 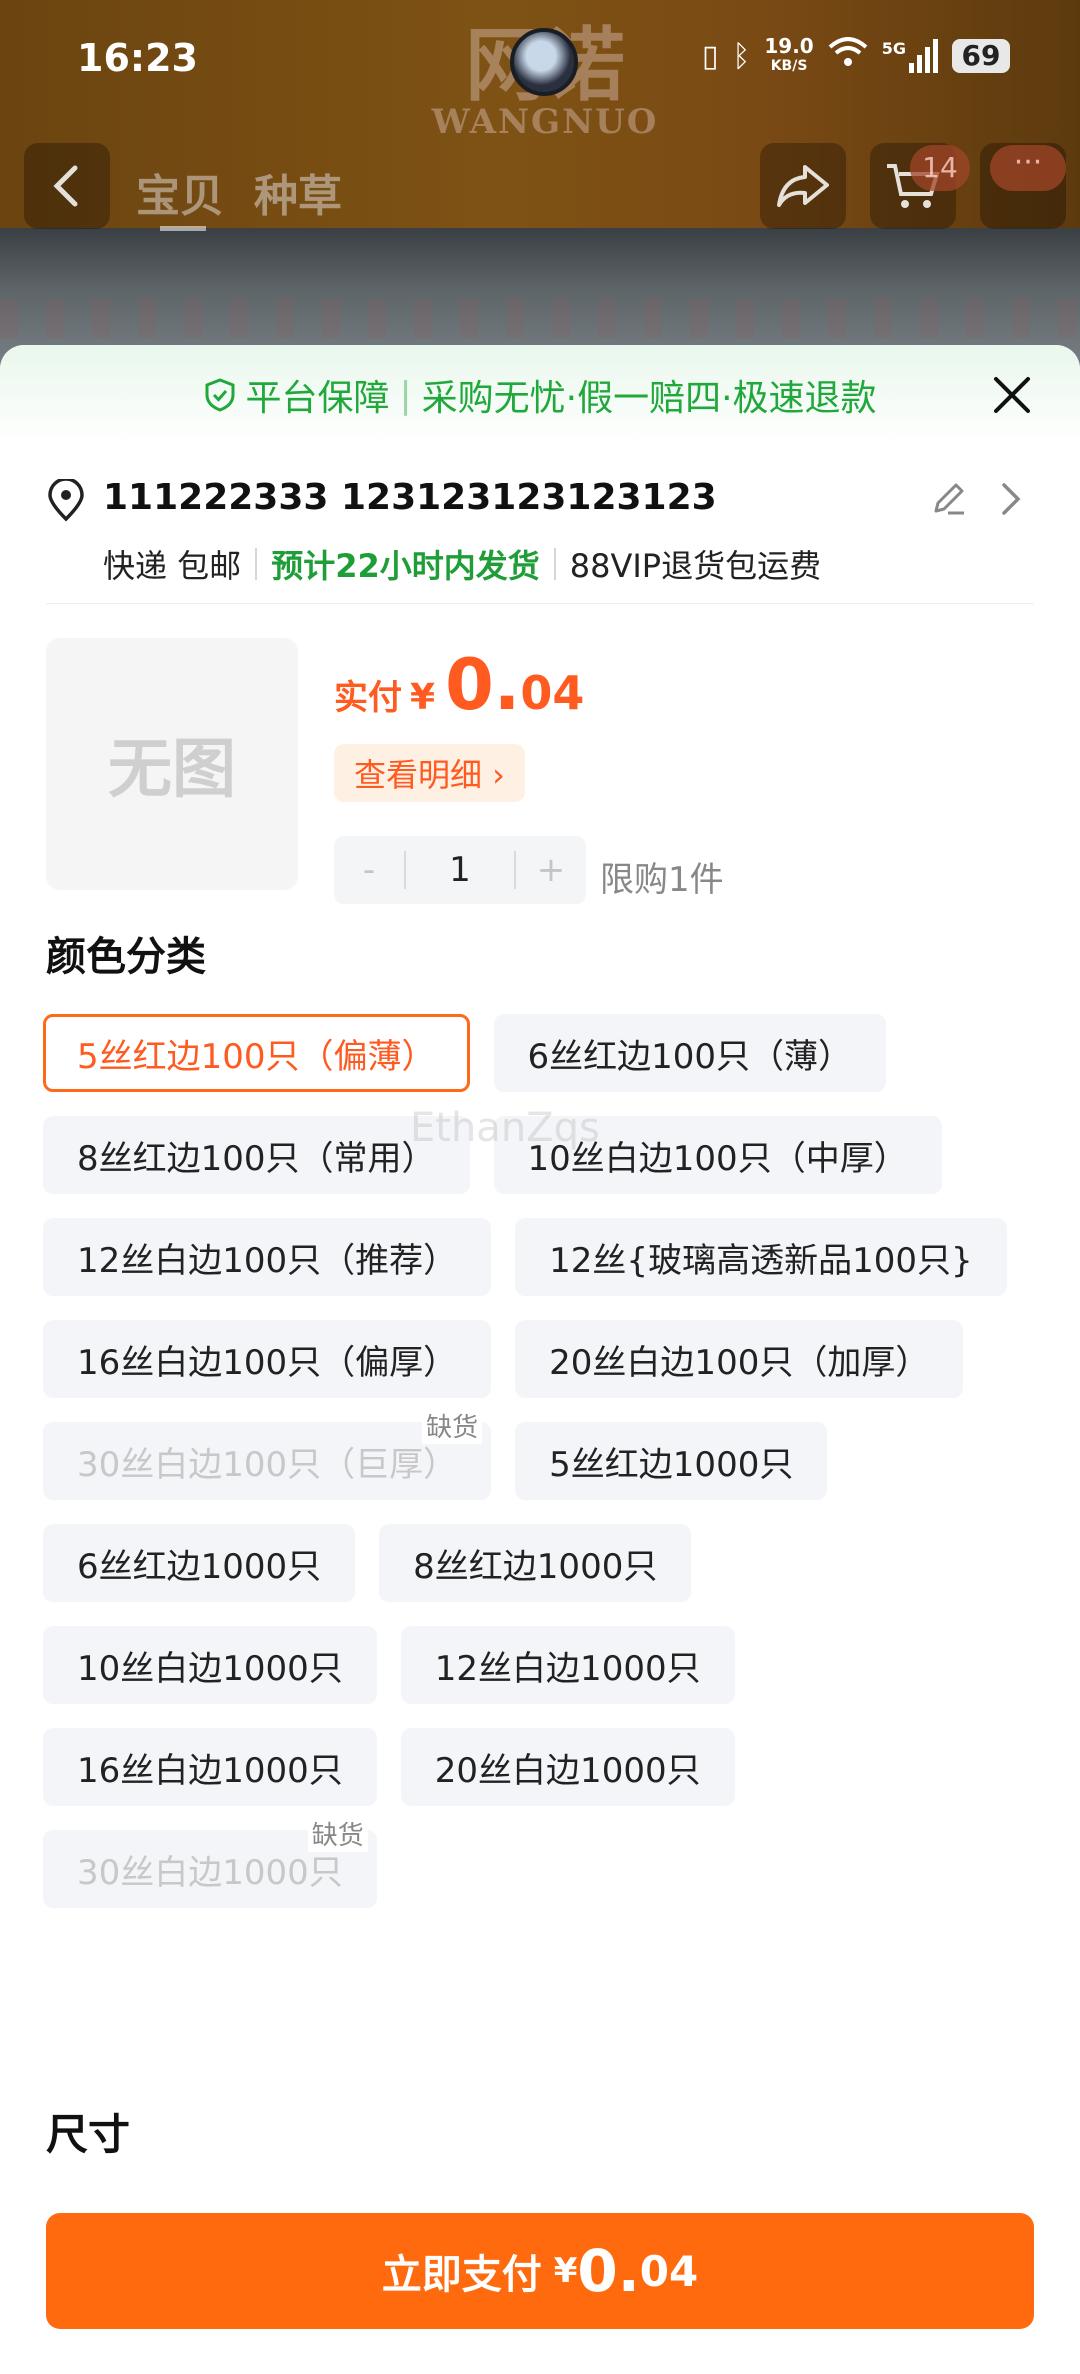 I want to click on qty-value: 1, so click(x=460, y=870).